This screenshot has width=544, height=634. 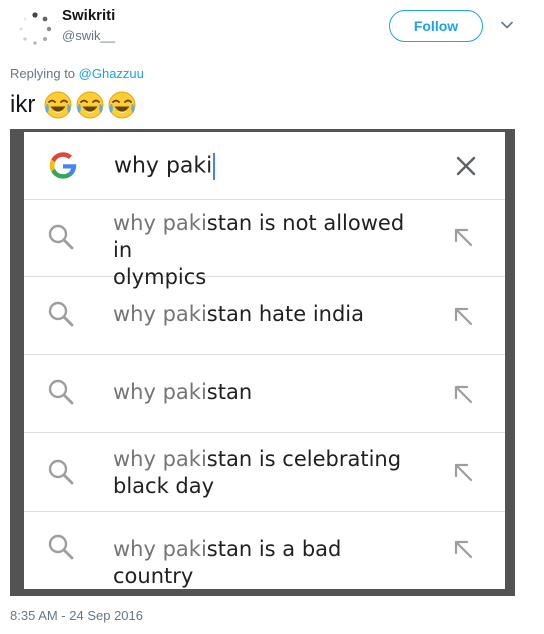 I want to click on suggestion-item: why pakistan is celebrating black day, so click(x=264, y=472).